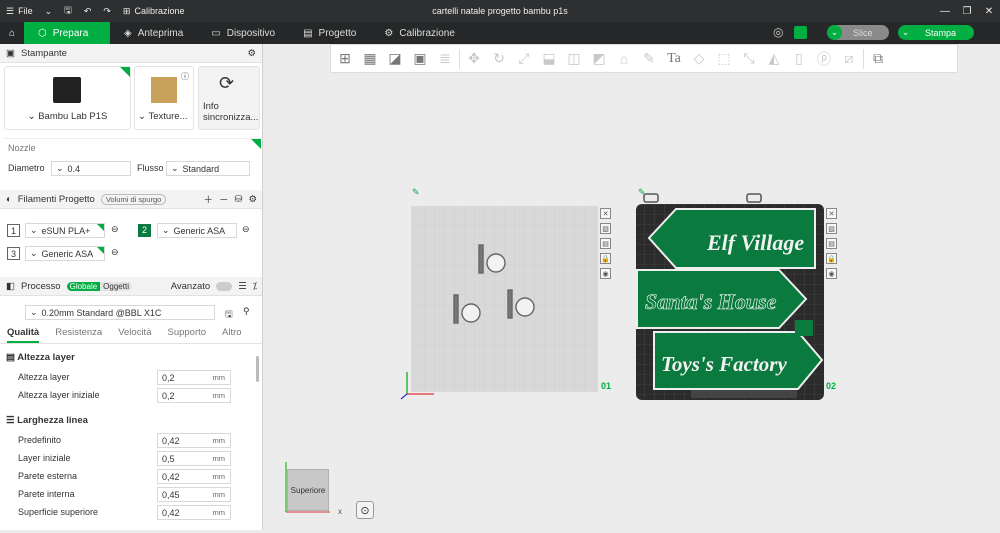  I want to click on svg-text: x, so click(340, 511).